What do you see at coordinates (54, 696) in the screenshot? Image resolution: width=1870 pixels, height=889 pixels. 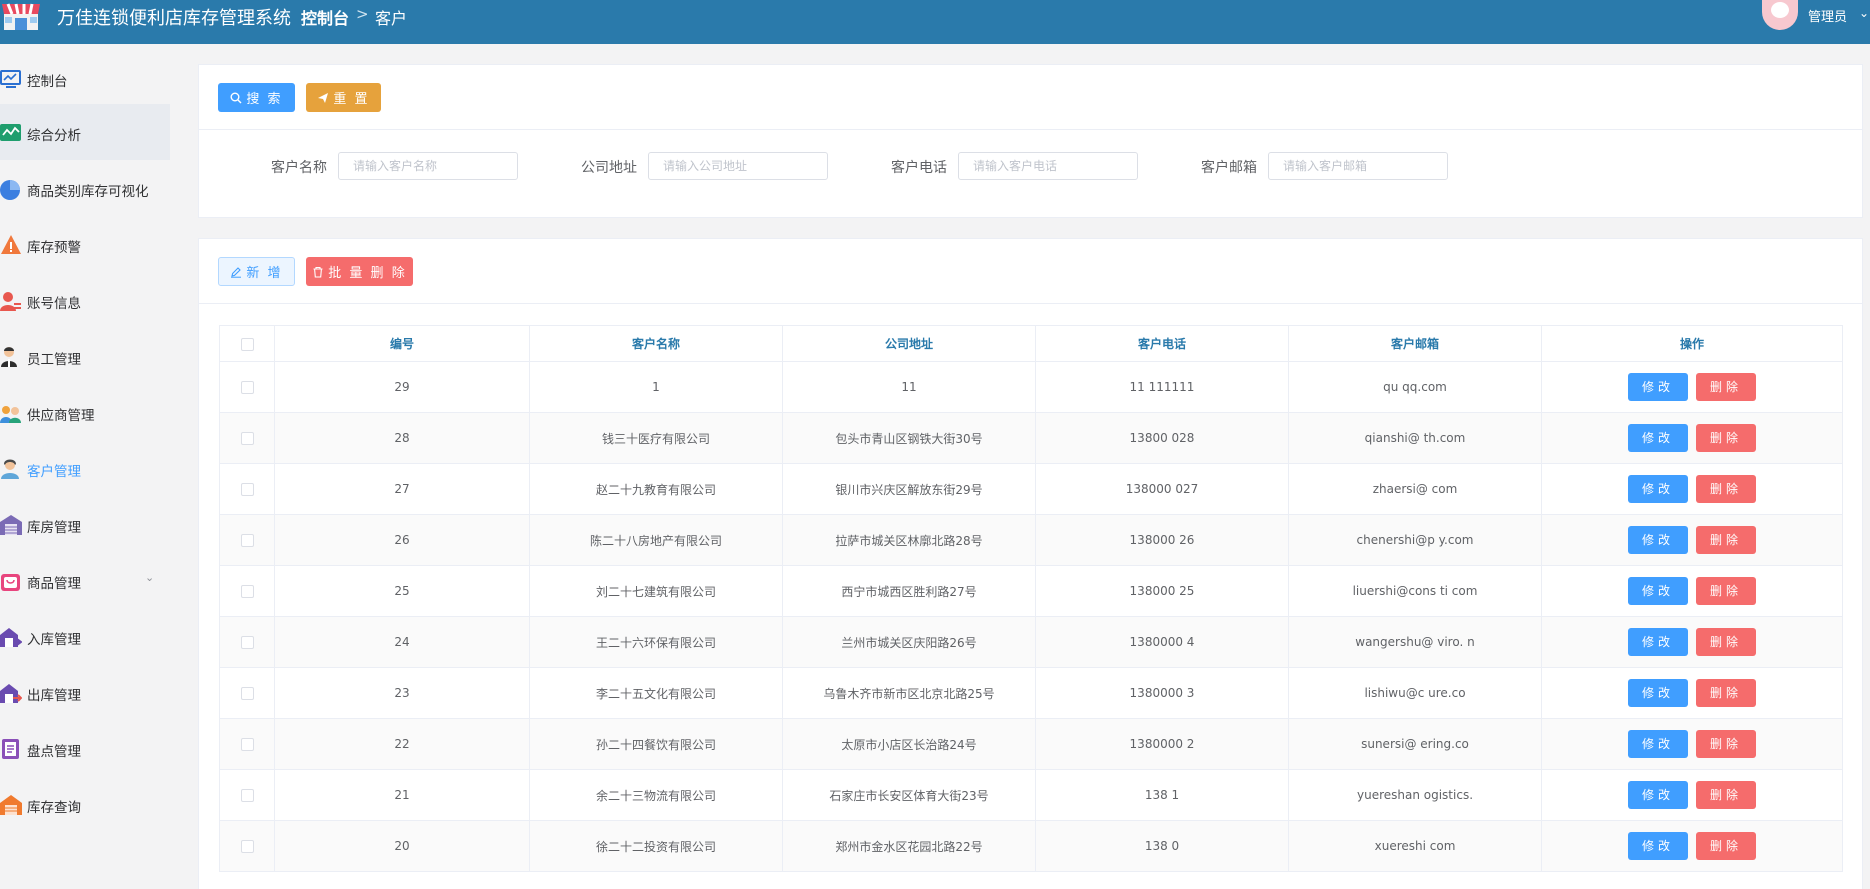 I see `sidebar-item-label: 出库管理` at bounding box center [54, 696].